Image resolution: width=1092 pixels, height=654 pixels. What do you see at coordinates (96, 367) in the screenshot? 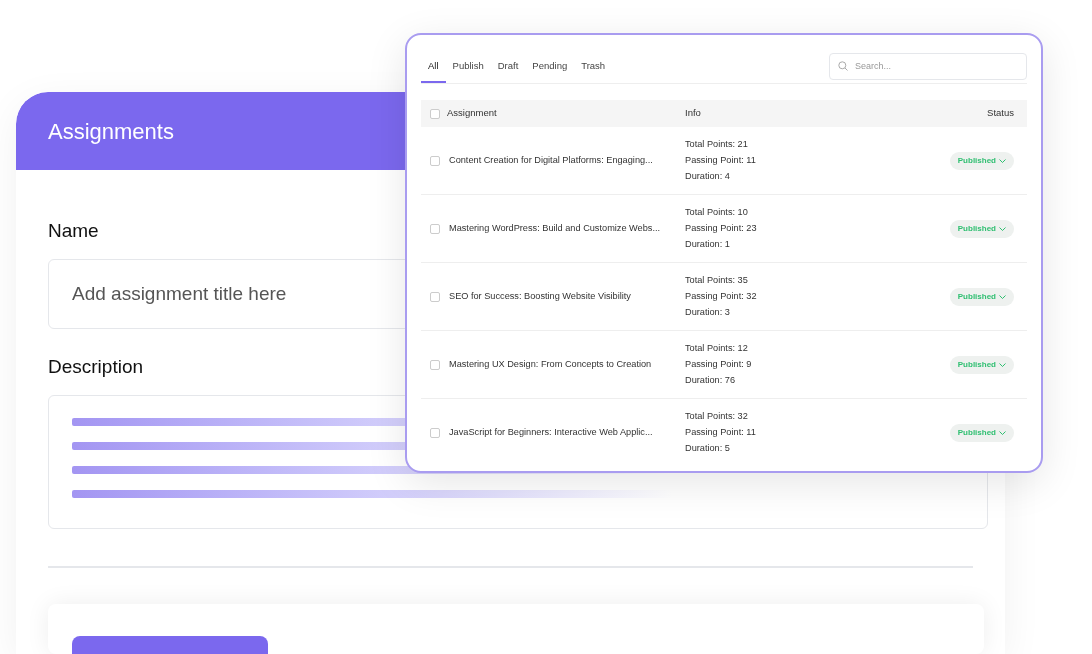
I see `field-label: Description` at bounding box center [96, 367].